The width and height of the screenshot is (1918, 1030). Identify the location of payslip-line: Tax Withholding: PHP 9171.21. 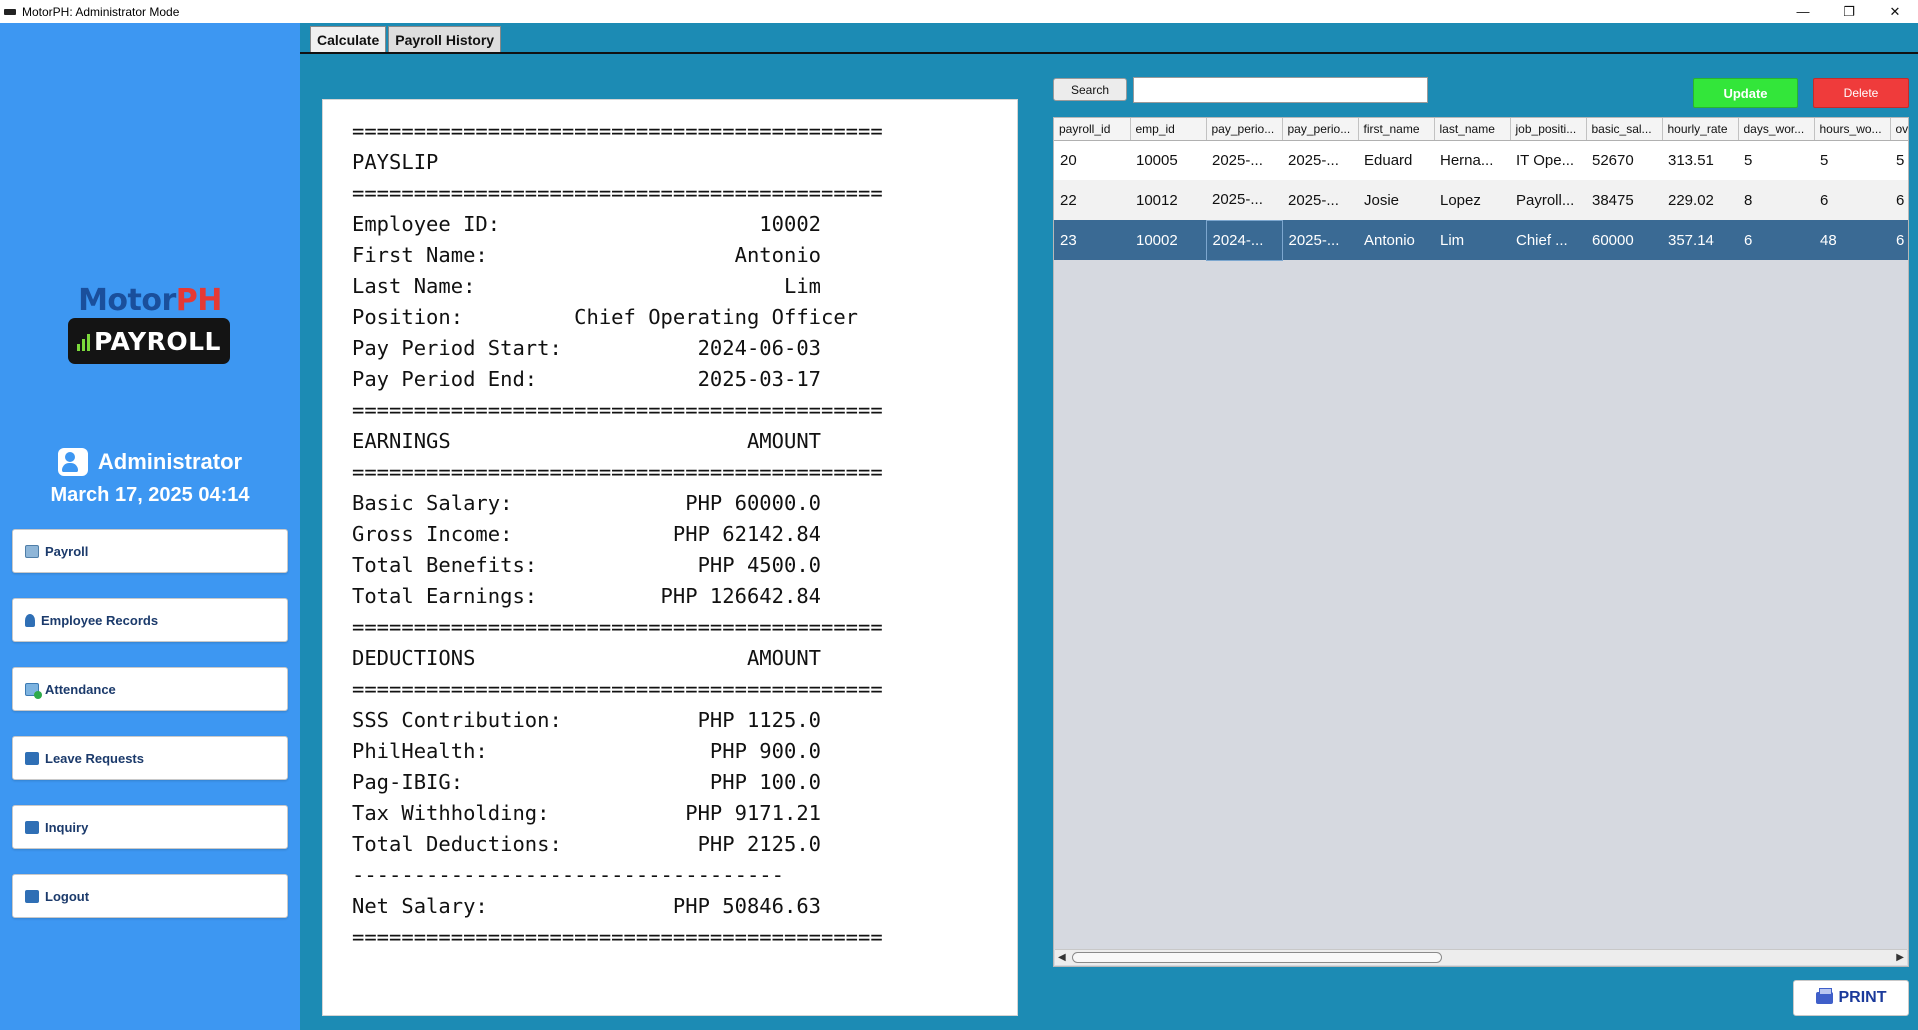
(586, 813).